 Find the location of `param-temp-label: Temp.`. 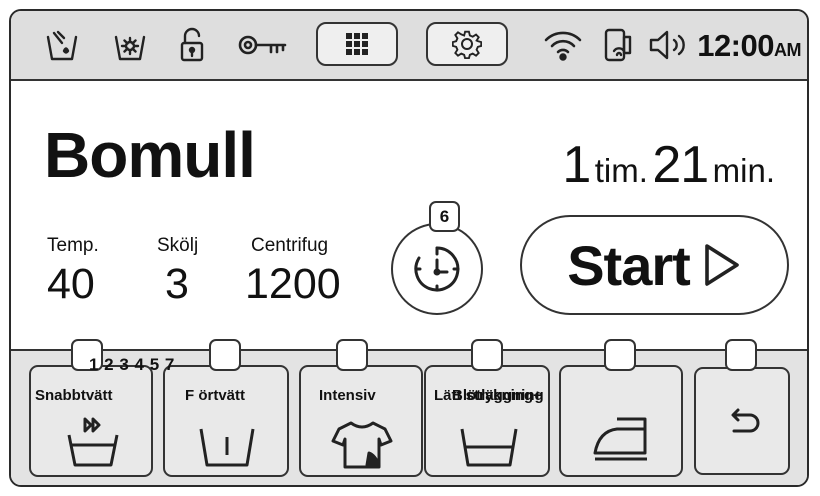

param-temp-label: Temp. is located at coordinates (73, 245).